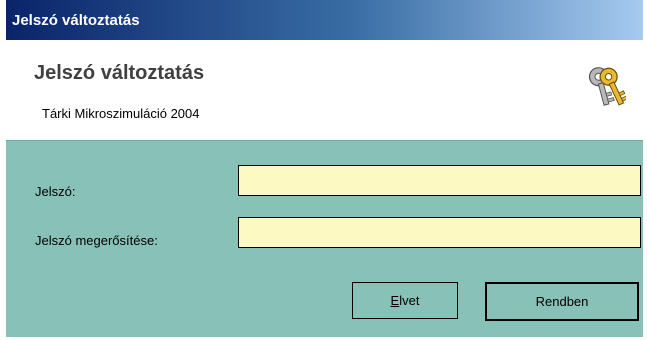 Image resolution: width=647 pixels, height=340 pixels. What do you see at coordinates (607, 86) in the screenshot?
I see `keys-icon` at bounding box center [607, 86].